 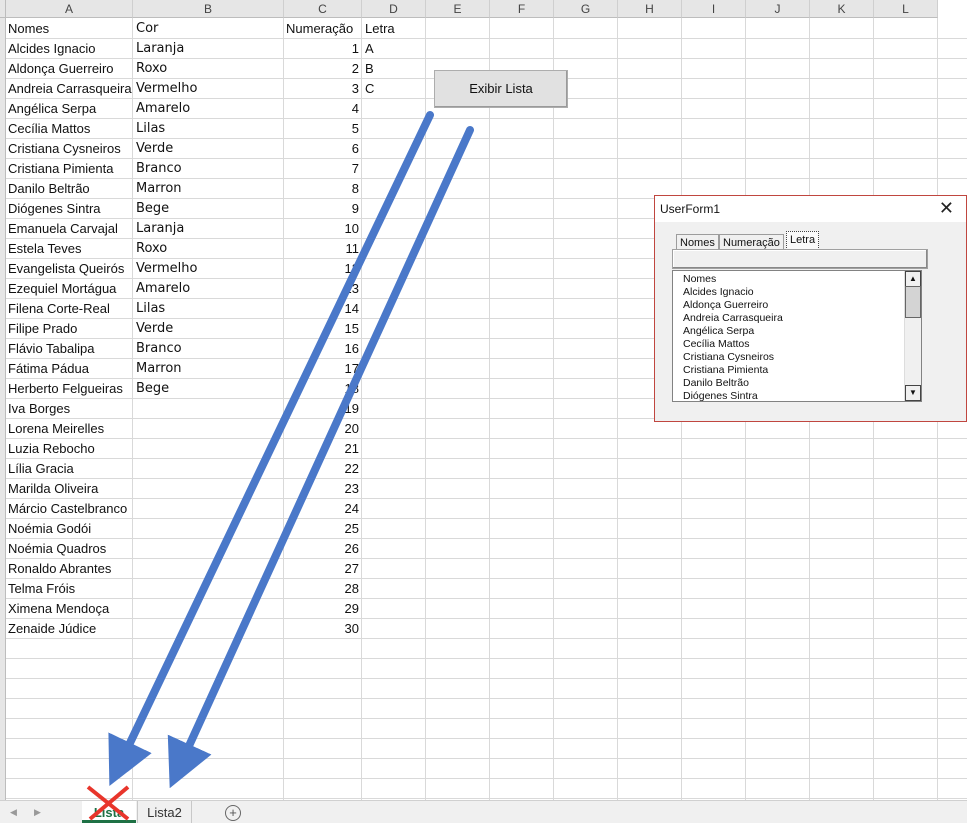 What do you see at coordinates (718, 331) in the screenshot?
I see `list-item: Angélica Serpa` at bounding box center [718, 331].